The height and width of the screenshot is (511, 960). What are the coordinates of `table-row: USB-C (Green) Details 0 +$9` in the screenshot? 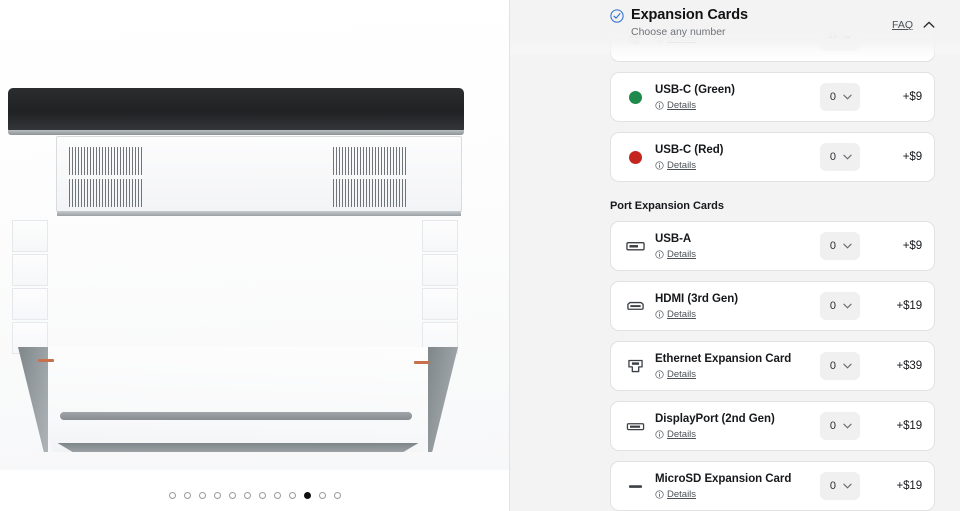 It's located at (772, 97).